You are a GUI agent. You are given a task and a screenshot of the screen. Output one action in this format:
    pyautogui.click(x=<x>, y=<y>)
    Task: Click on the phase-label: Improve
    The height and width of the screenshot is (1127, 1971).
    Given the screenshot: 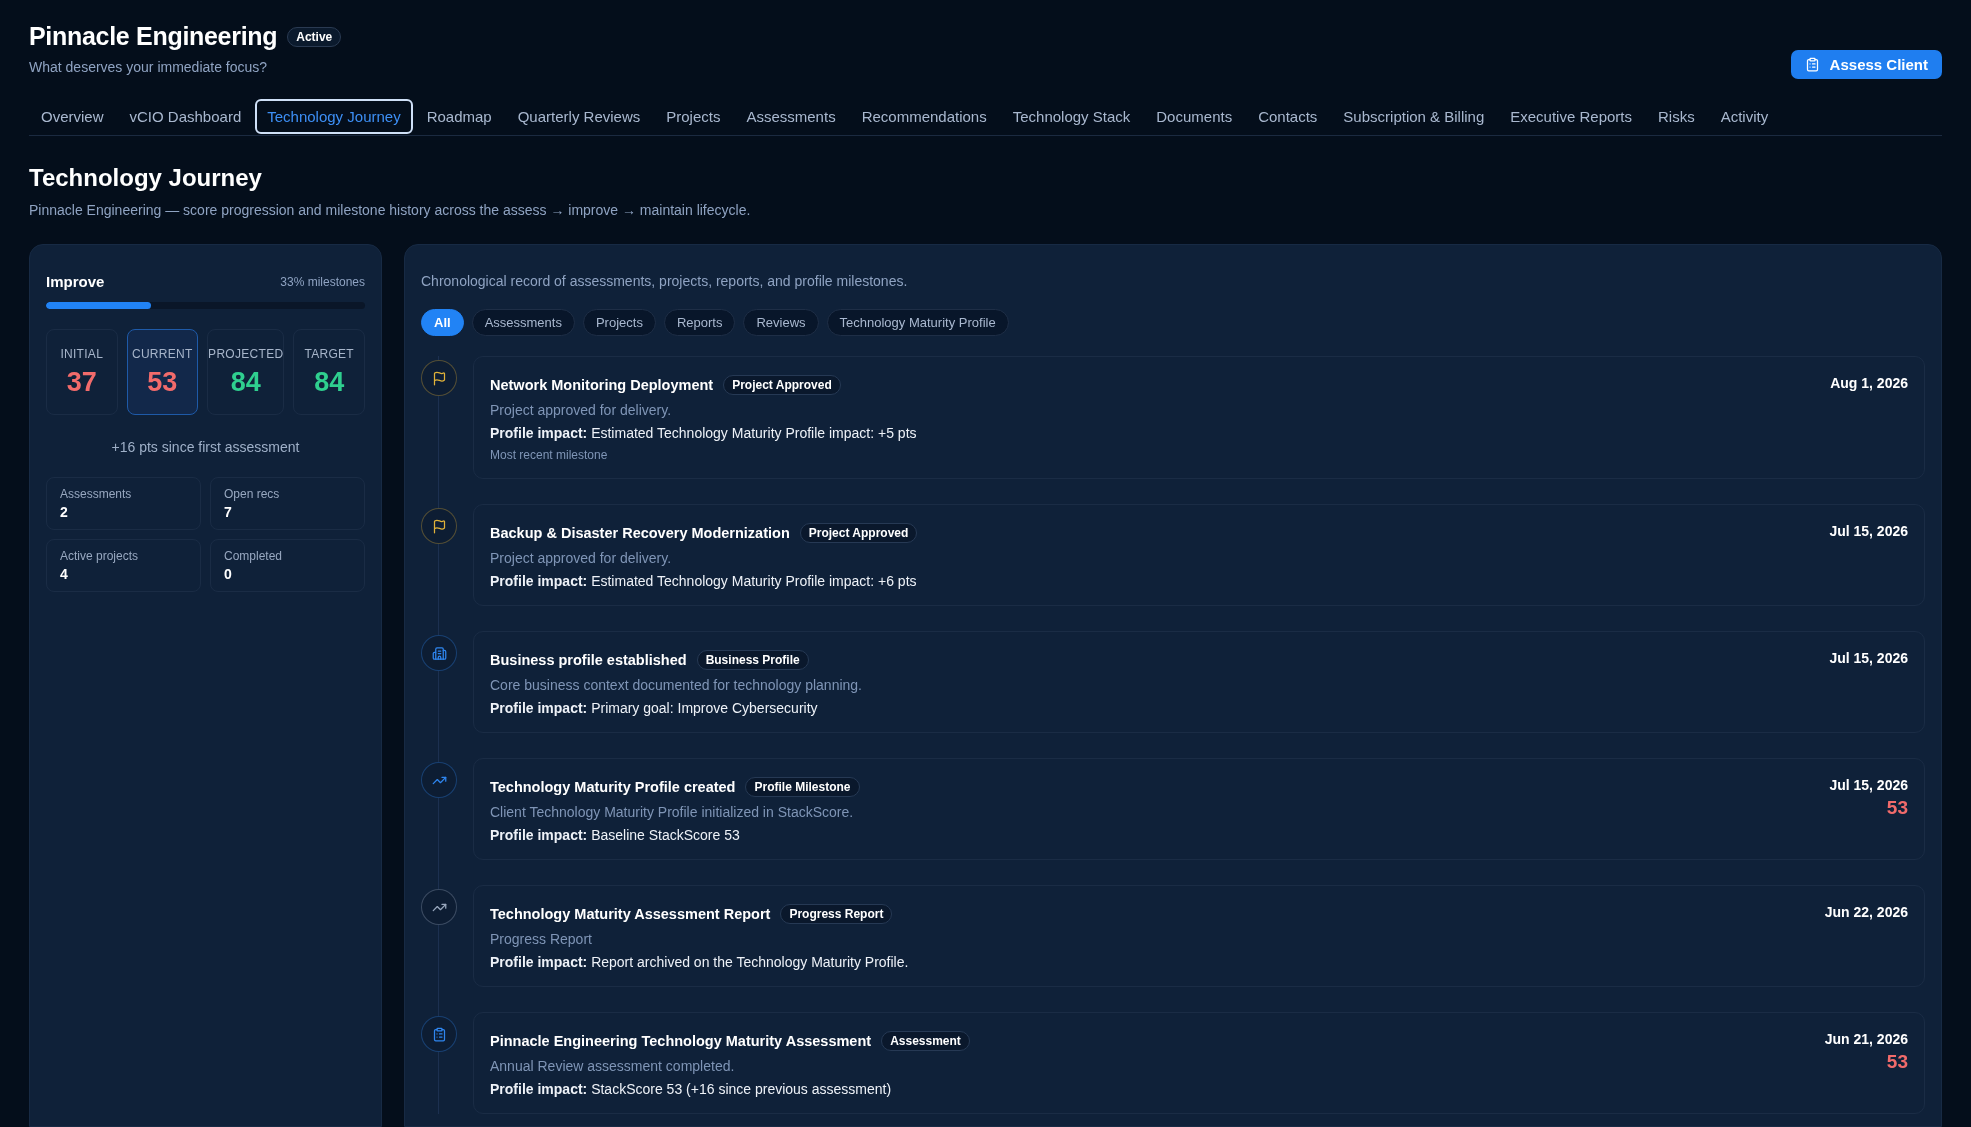 What is the action you would take?
    pyautogui.click(x=75, y=281)
    